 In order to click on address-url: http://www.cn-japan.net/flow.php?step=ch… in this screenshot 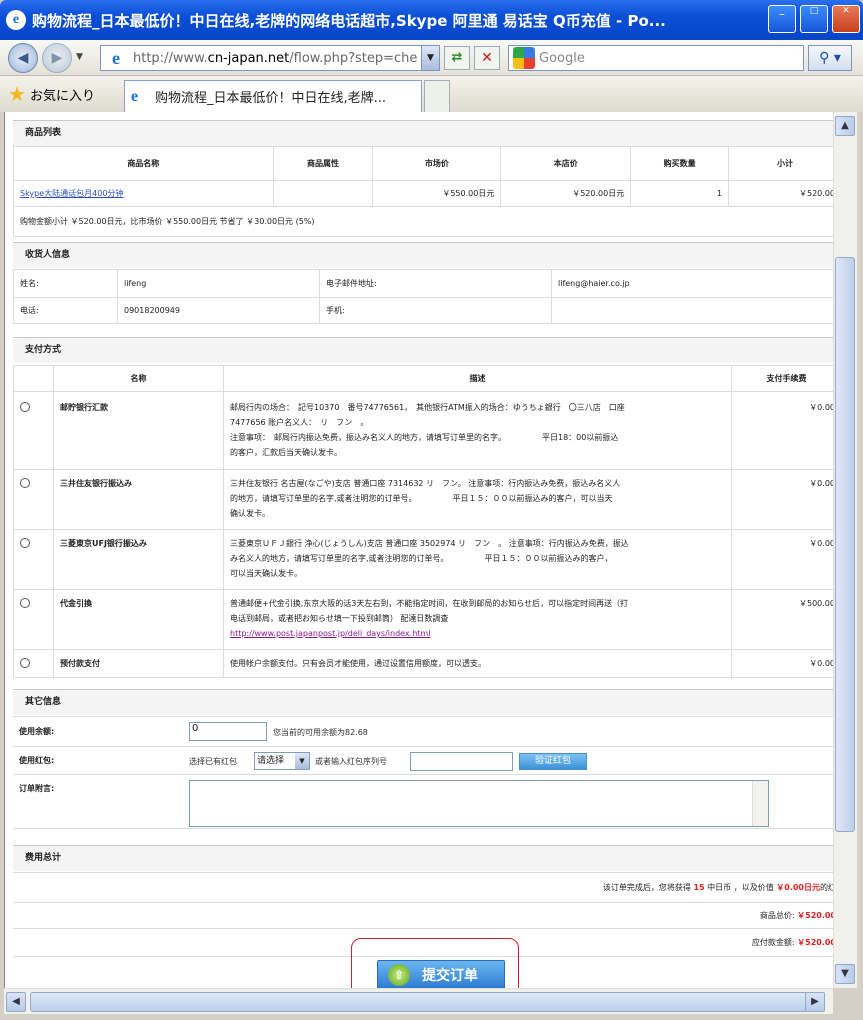, I will do `click(275, 58)`.